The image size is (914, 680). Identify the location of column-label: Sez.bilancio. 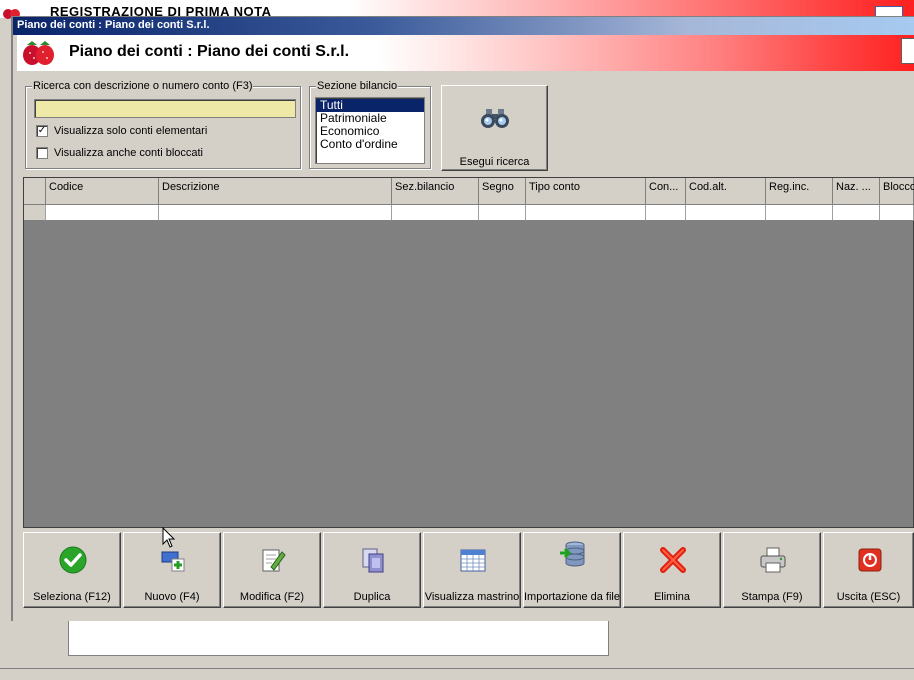
(425, 187).